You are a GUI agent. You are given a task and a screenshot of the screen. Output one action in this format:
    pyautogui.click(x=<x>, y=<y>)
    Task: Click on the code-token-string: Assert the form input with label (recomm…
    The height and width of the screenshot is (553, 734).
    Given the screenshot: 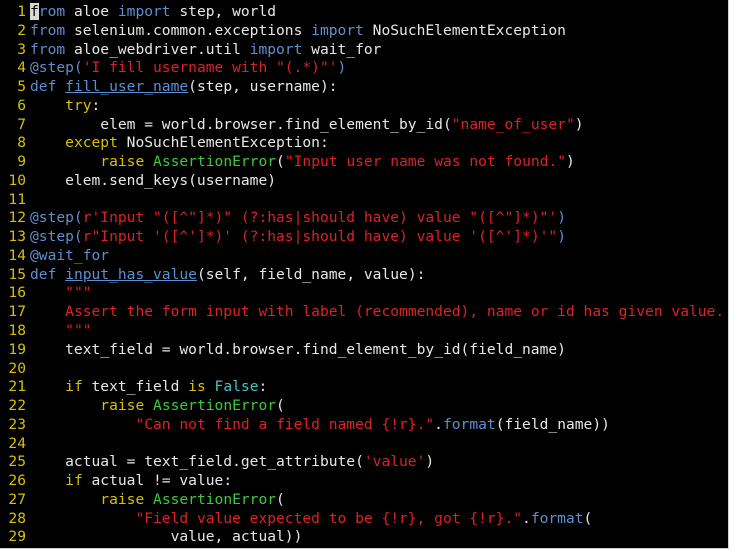 What is the action you would take?
    pyautogui.click(x=395, y=312)
    